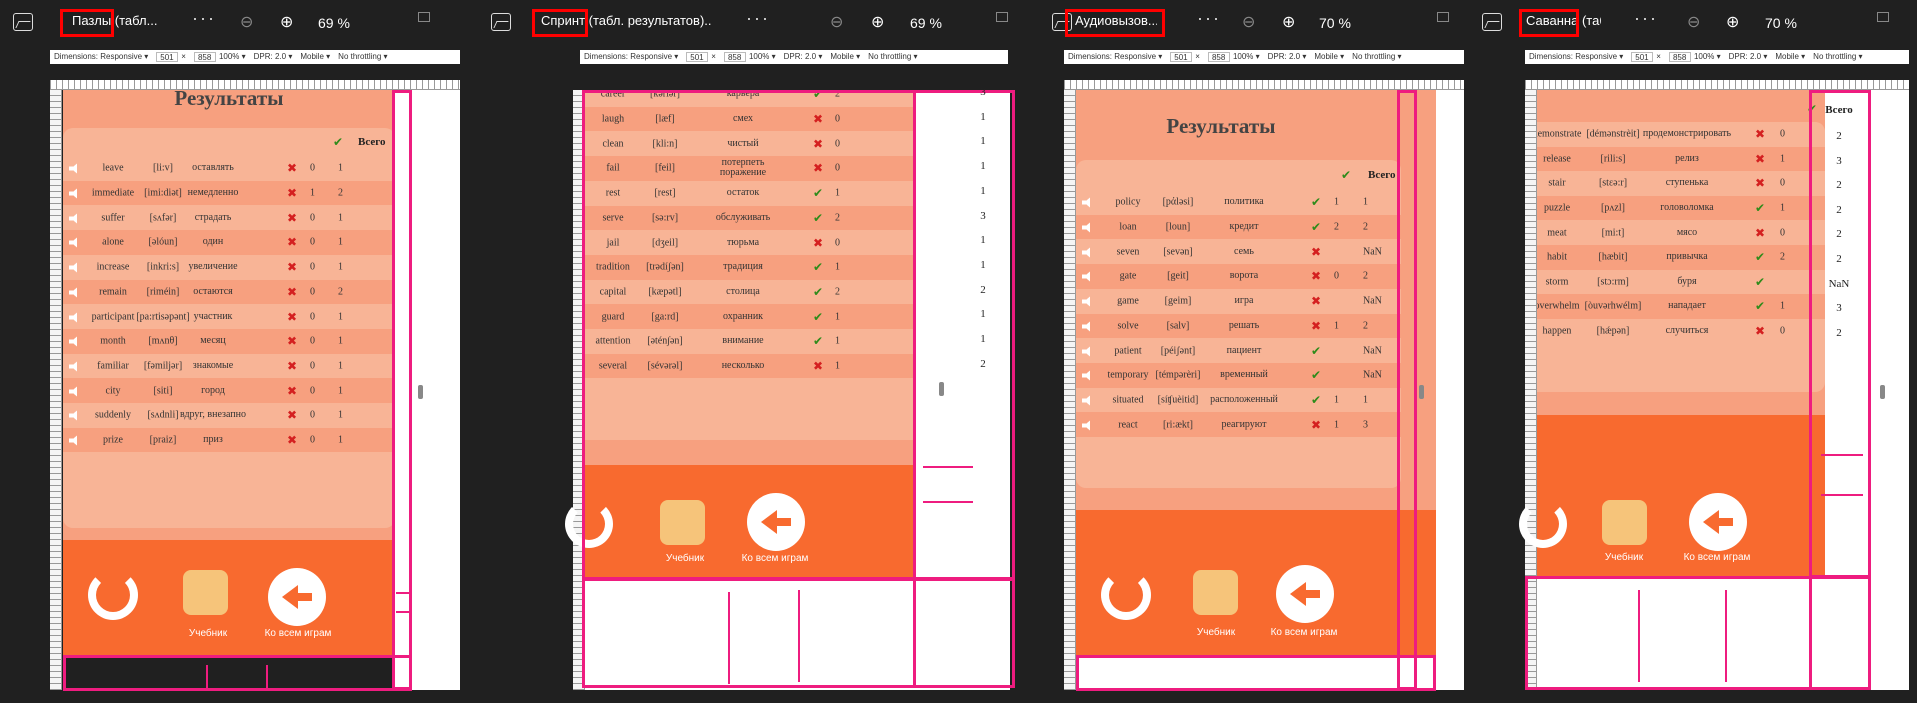  Describe the element at coordinates (1681, 183) in the screenshot. I see `table-row: stair [stɛə:r] ступенька ✖ 0` at that location.